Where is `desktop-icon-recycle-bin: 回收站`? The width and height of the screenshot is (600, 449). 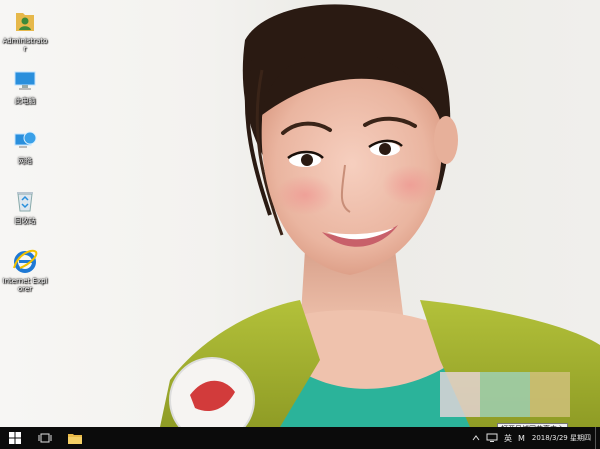 desktop-icon-recycle-bin: 回收站 is located at coordinates (25, 206).